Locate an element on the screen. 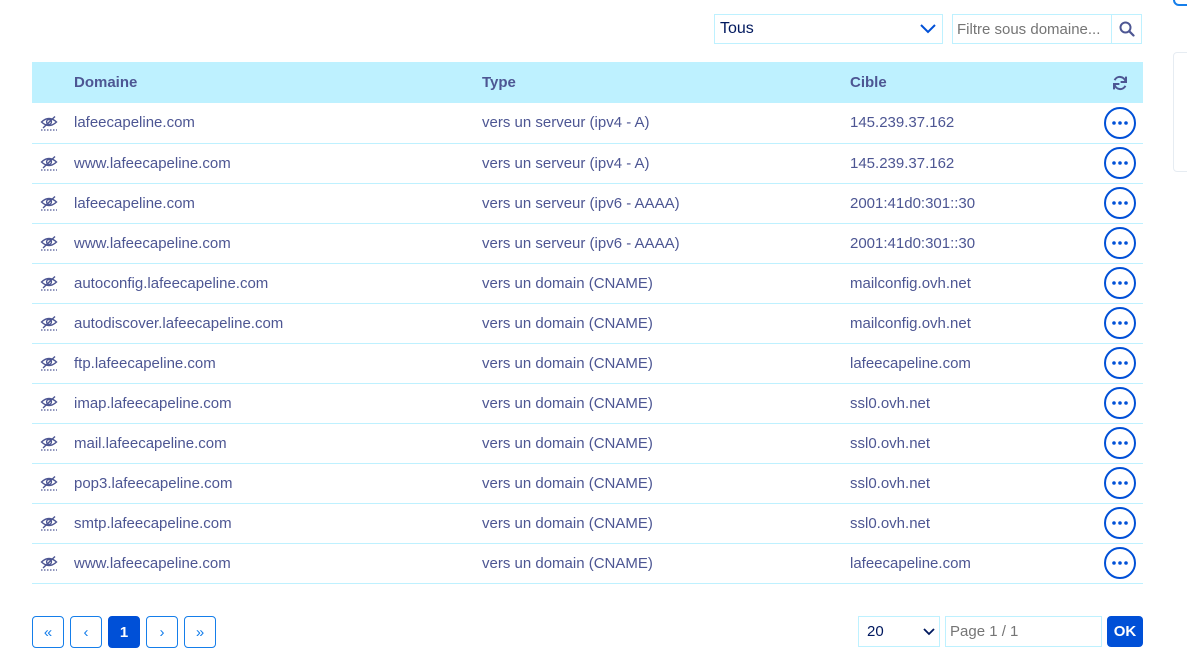  page-button-current: 1 is located at coordinates (124, 632).